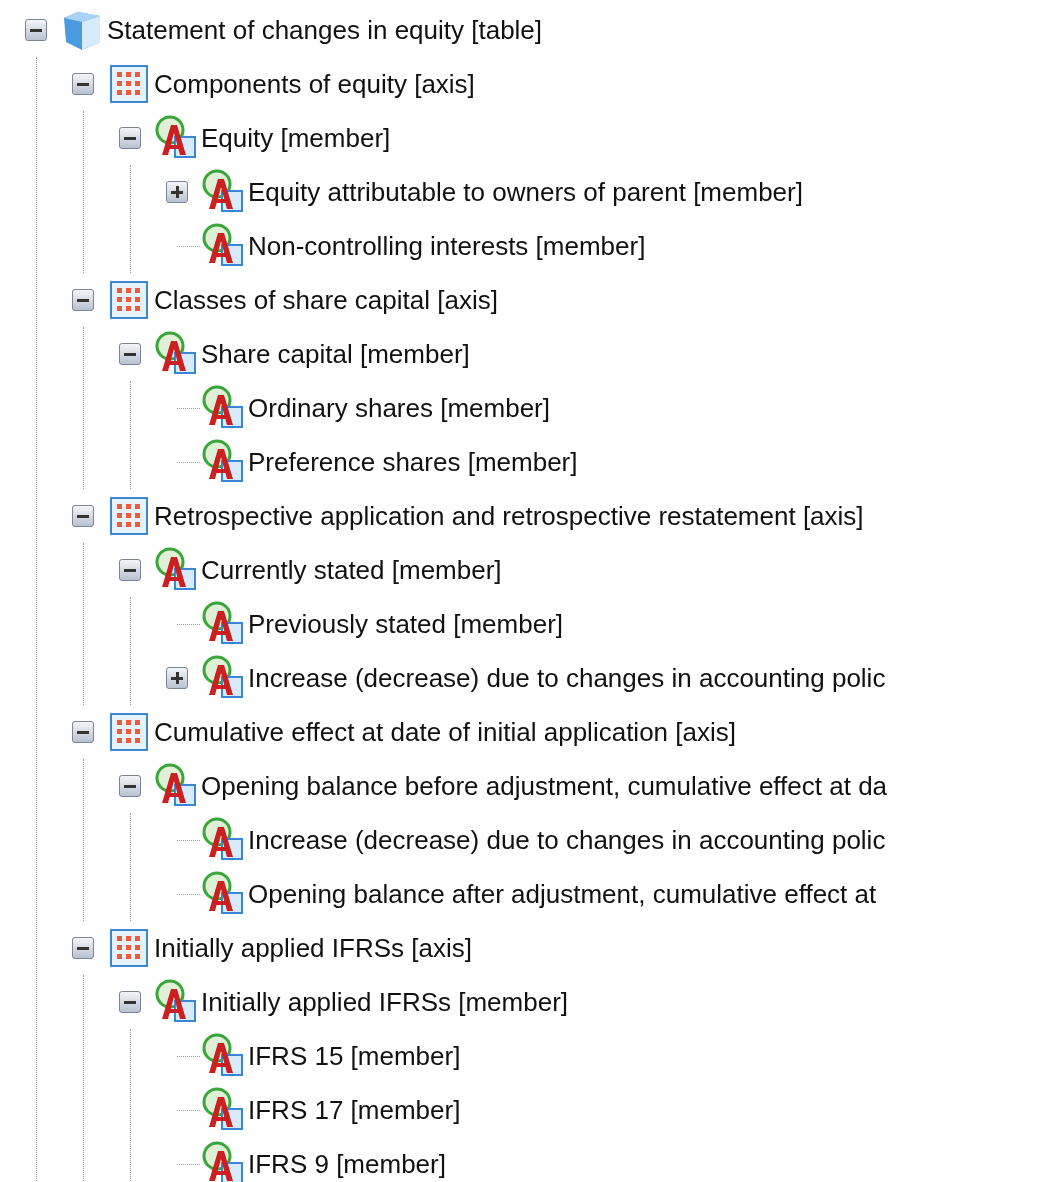 This screenshot has height=1182, width=1051. I want to click on tree-item-label: IFRS 9 [member], so click(346, 1163).